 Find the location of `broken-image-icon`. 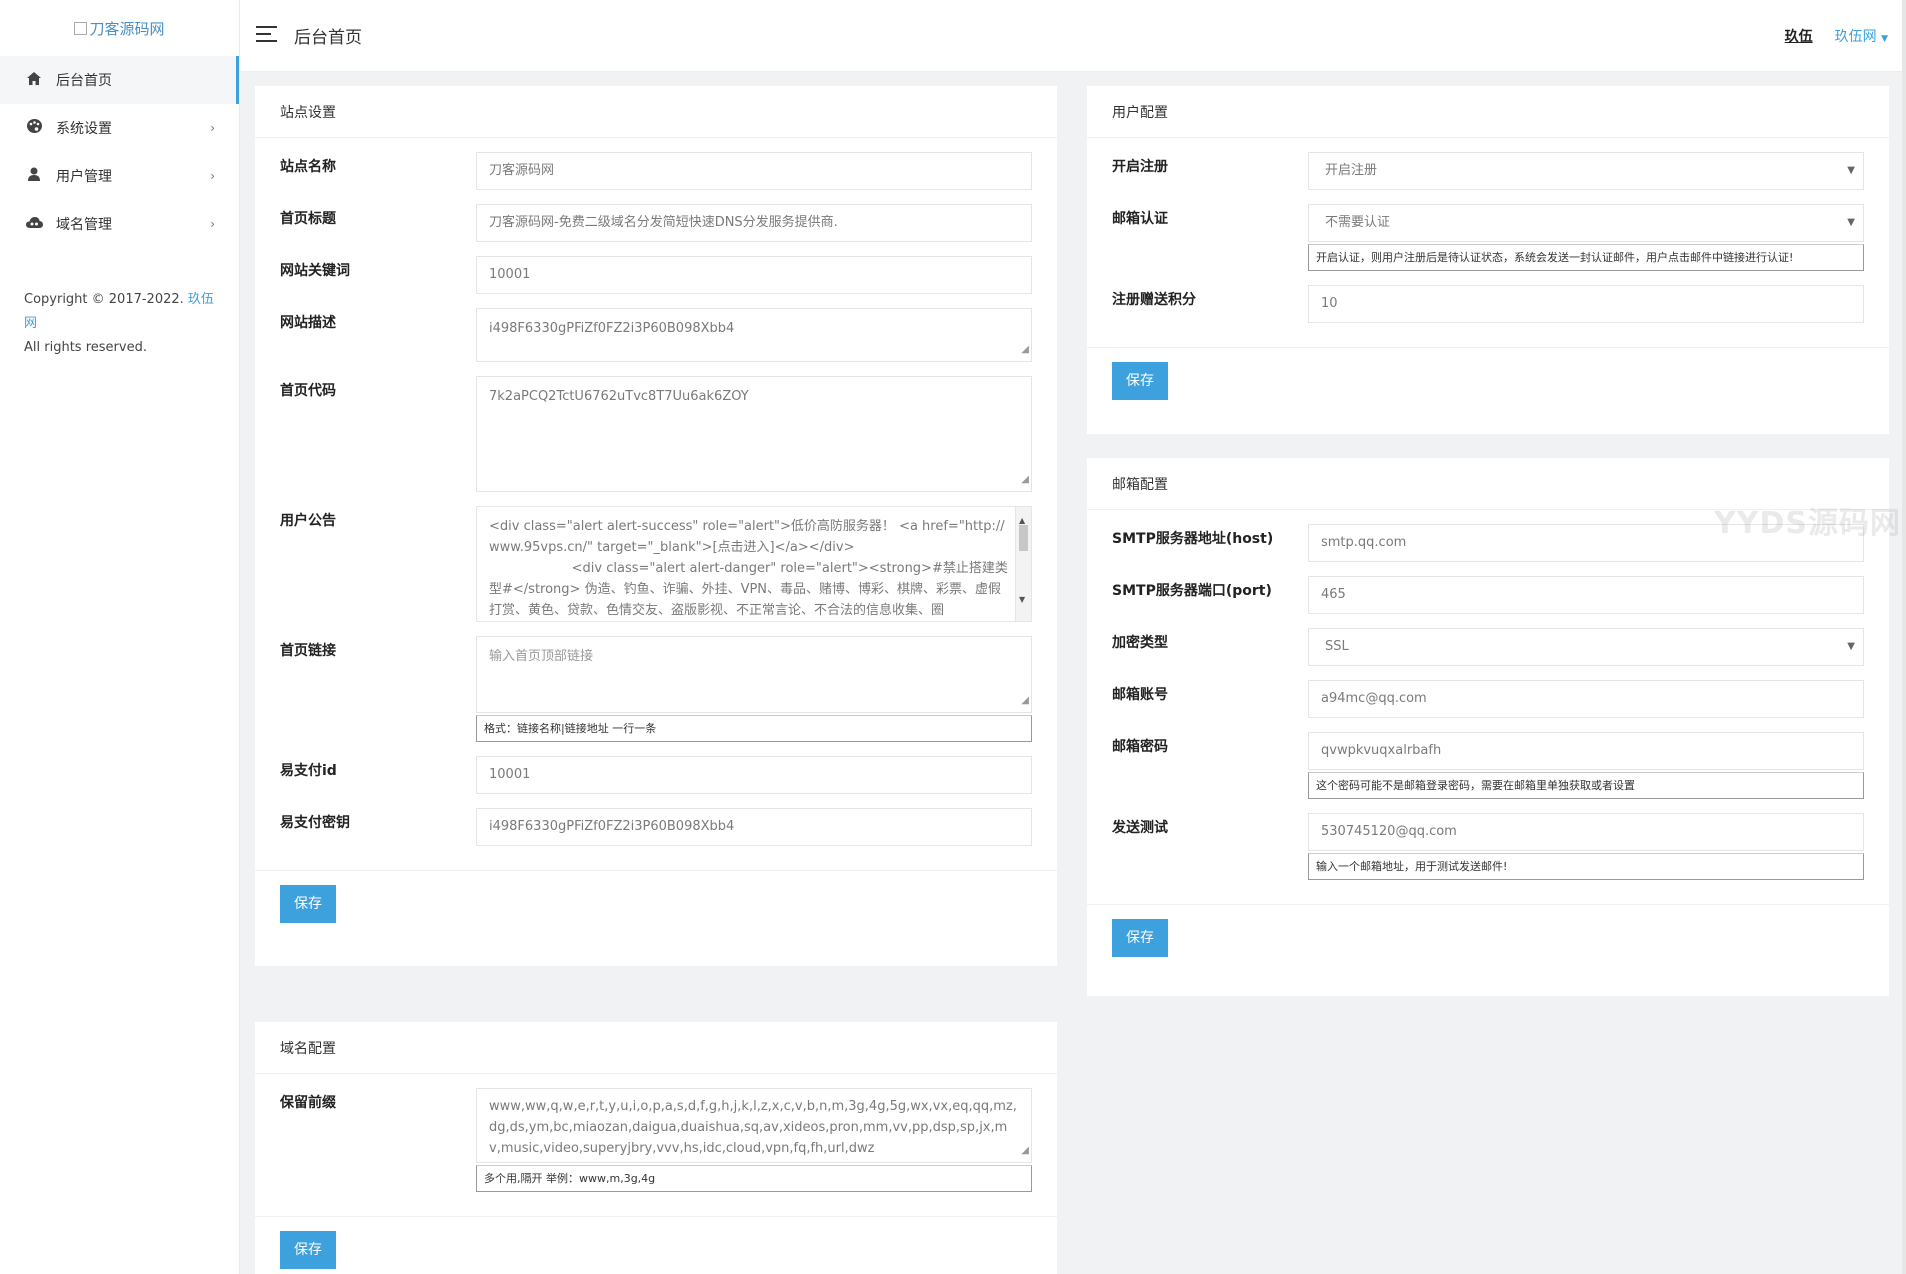

broken-image-icon is located at coordinates (81, 28).